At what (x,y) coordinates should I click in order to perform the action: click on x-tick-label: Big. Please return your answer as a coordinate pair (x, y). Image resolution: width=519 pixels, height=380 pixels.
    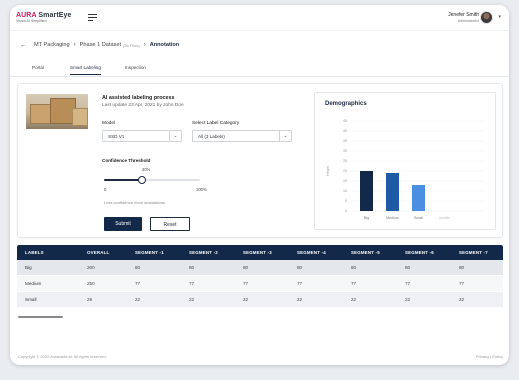
    Looking at the image, I should click on (366, 218).